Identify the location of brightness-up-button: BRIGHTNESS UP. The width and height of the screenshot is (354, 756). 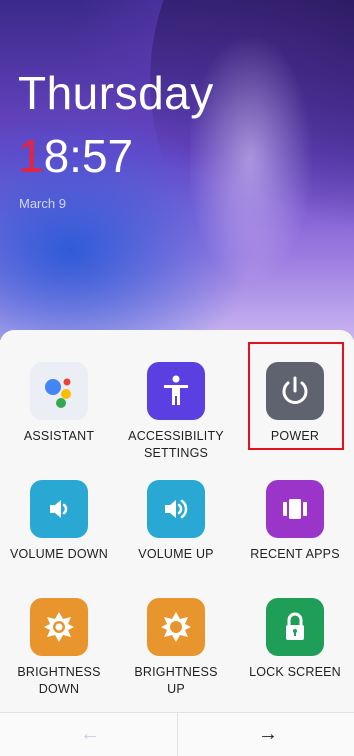
(176, 648).